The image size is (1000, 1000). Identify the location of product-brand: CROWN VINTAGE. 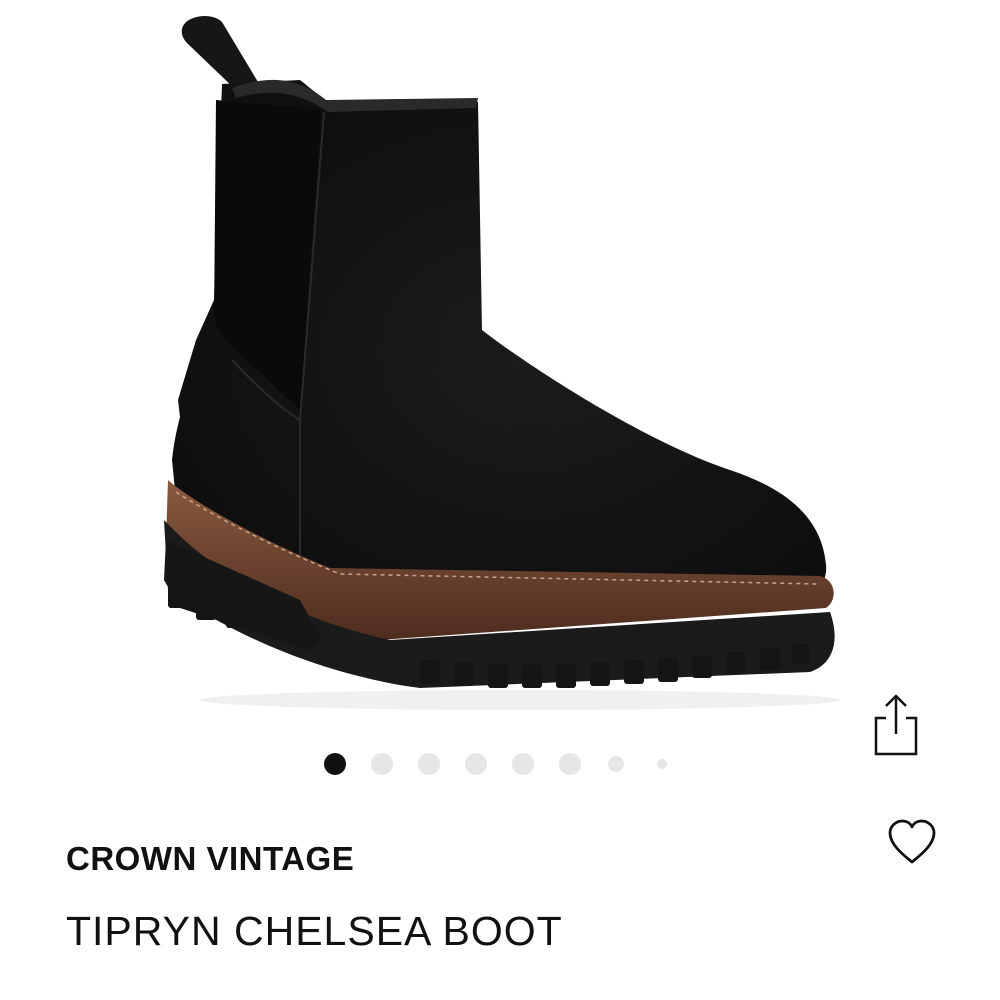
(210, 859).